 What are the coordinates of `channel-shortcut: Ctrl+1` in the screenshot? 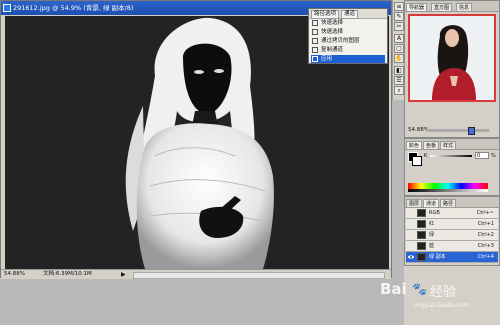 It's located at (485, 224).